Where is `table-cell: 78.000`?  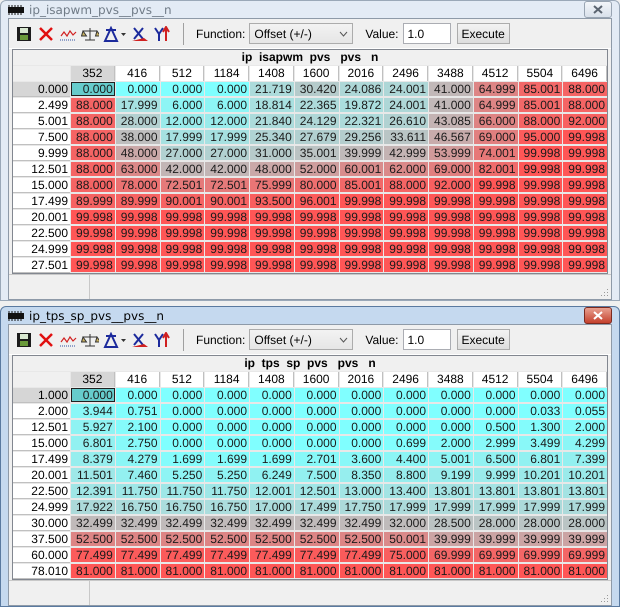
table-cell: 78.000 is located at coordinates (138, 185).